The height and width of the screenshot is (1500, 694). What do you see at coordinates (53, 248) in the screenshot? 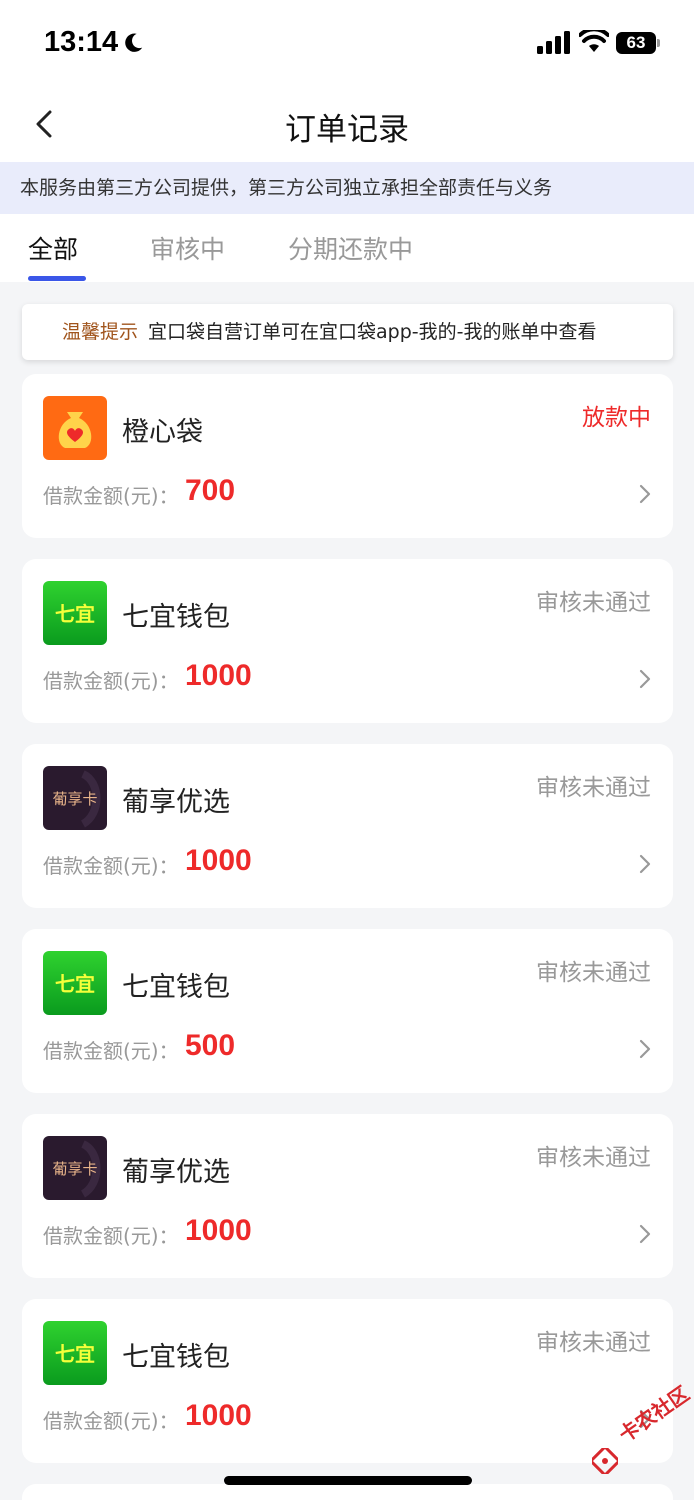
I see `tab-all: 全部` at bounding box center [53, 248].